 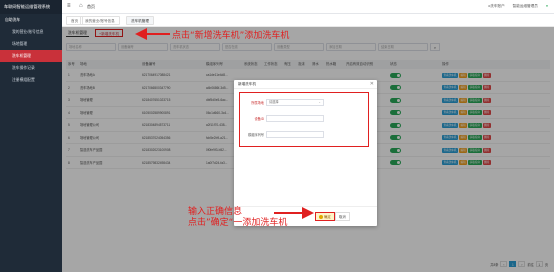 What do you see at coordinates (231, 36) in the screenshot?
I see `annotation-top: 点击“新增洗车机”添加洗车机` at bounding box center [231, 36].